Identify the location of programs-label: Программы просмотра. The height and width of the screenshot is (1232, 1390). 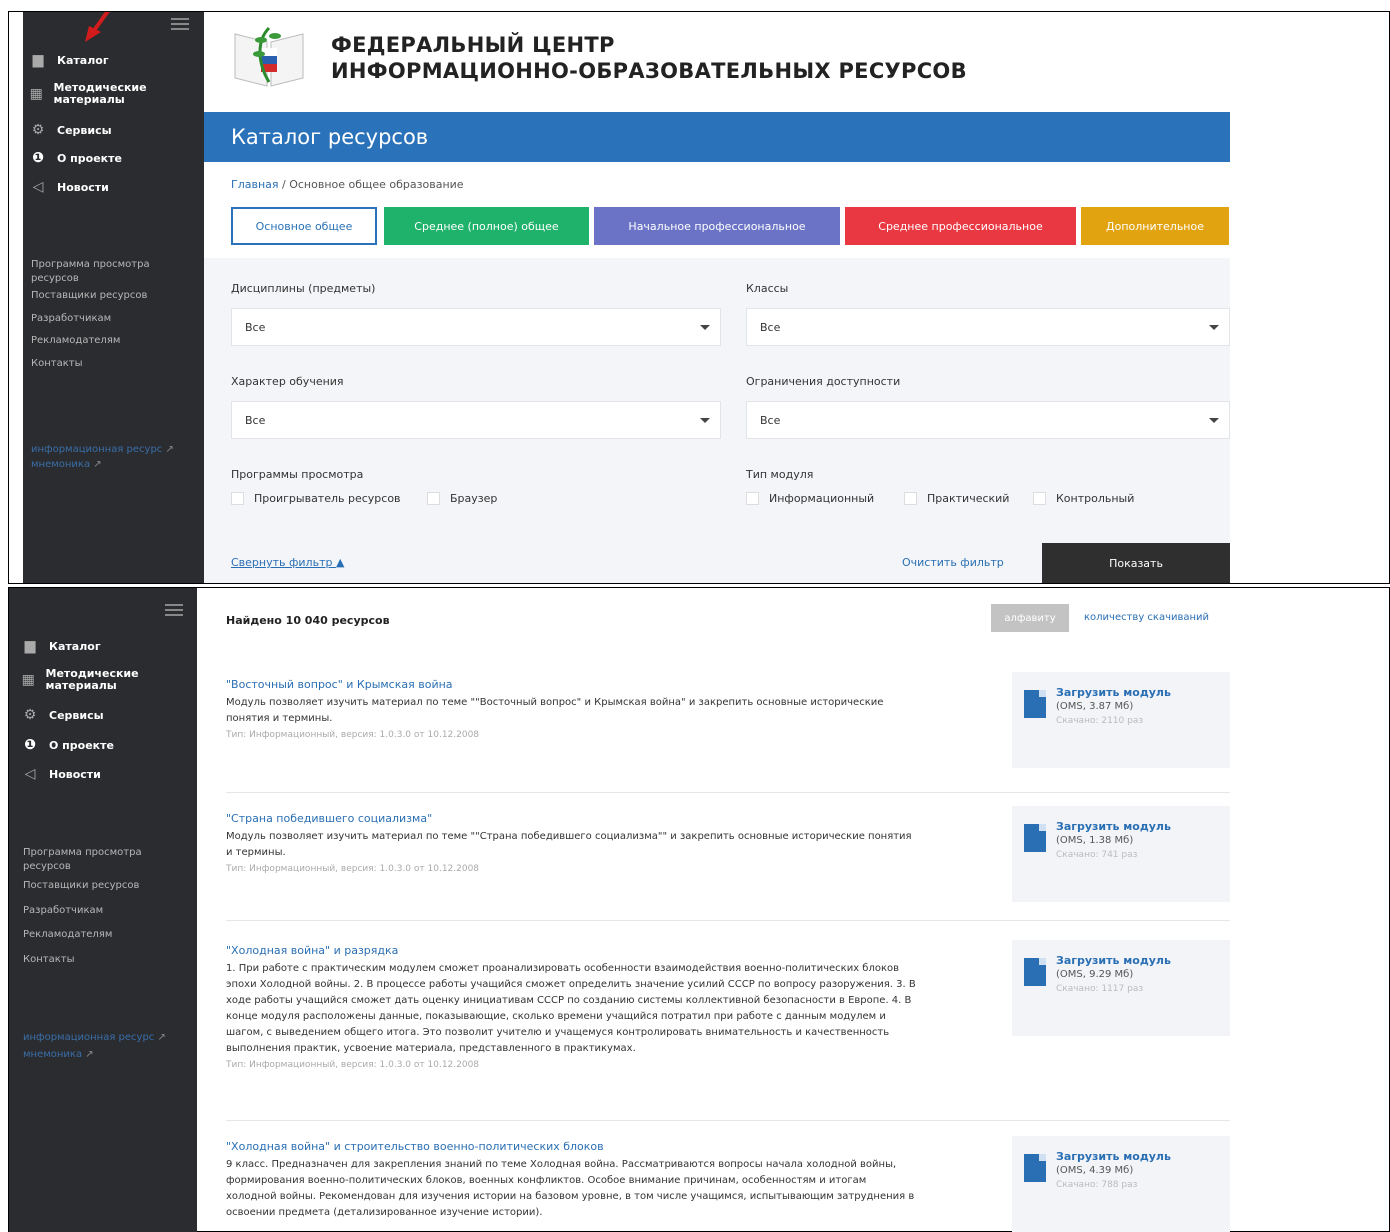
(297, 474).